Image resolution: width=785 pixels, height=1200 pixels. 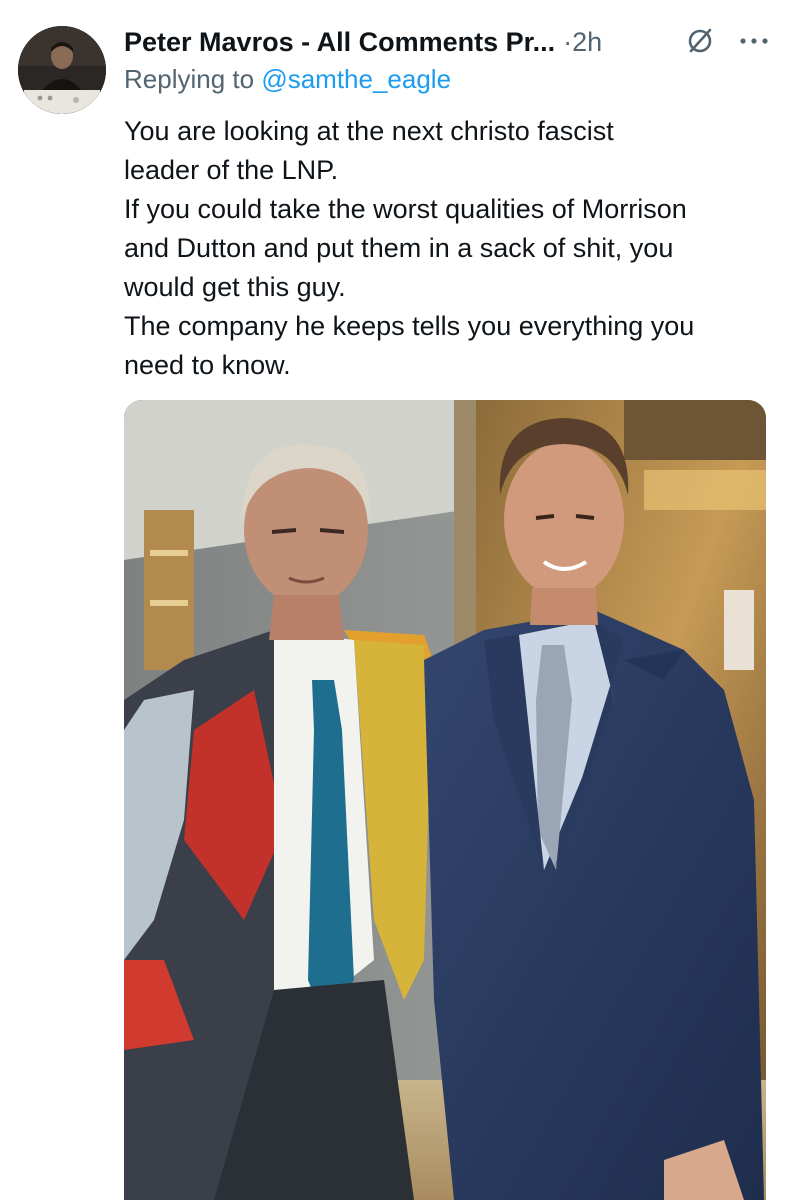 I want to click on tweet-header: Peter Mavros - All Comments Pr... · 2h, so click(x=446, y=42).